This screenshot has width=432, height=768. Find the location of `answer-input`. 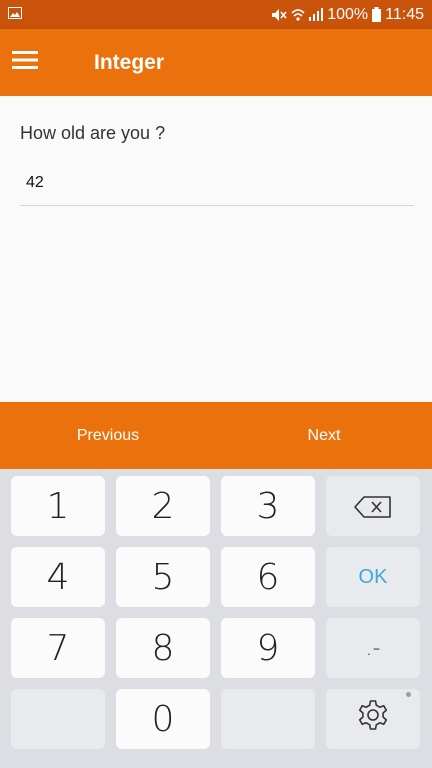

answer-input is located at coordinates (217, 183).